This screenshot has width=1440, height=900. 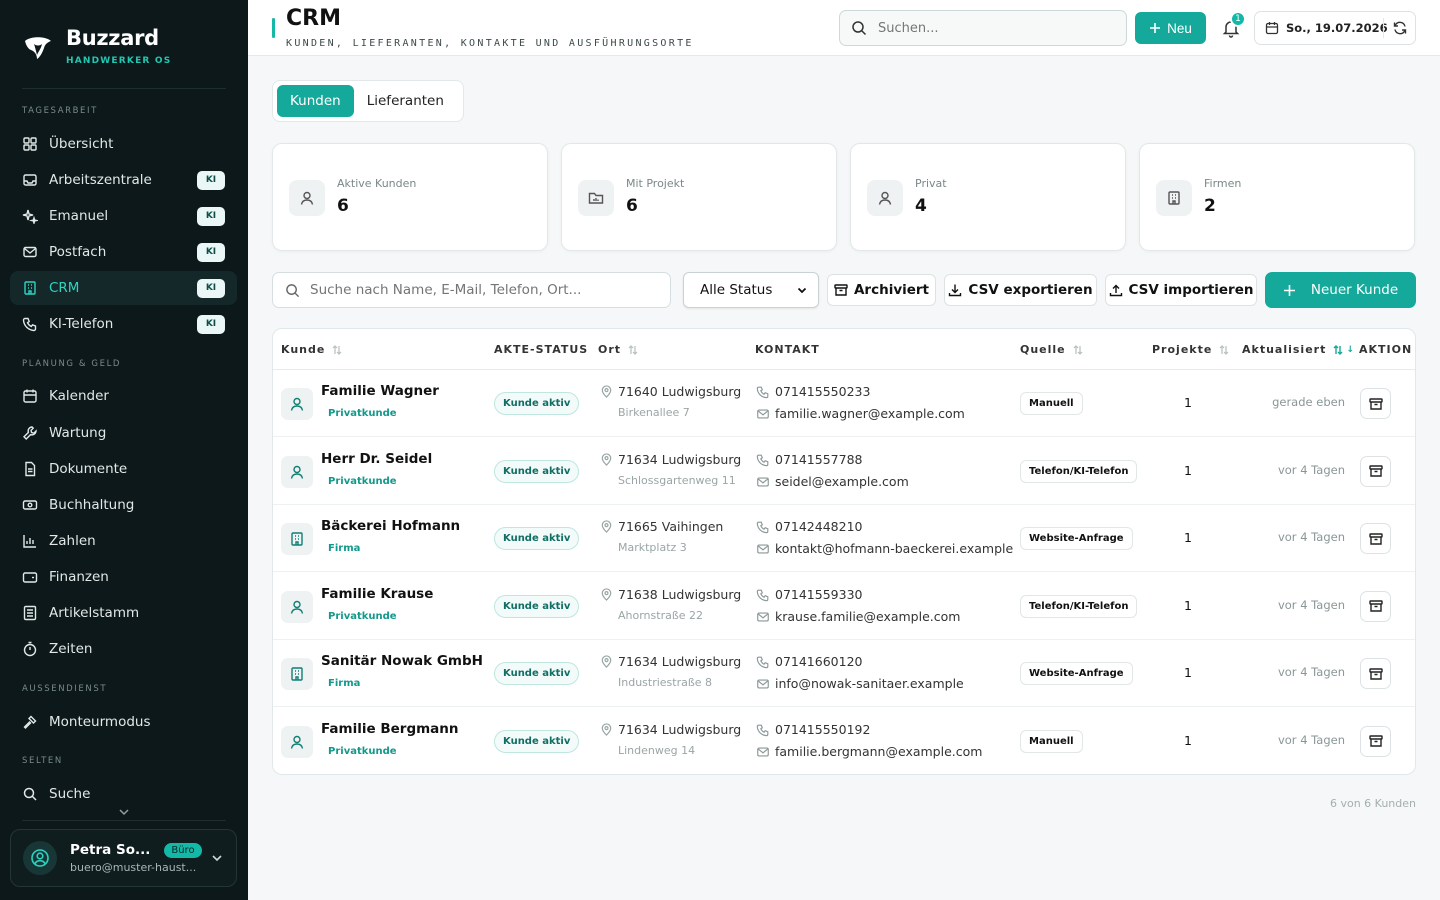 I want to click on project-count: 1, so click(x=1188, y=402).